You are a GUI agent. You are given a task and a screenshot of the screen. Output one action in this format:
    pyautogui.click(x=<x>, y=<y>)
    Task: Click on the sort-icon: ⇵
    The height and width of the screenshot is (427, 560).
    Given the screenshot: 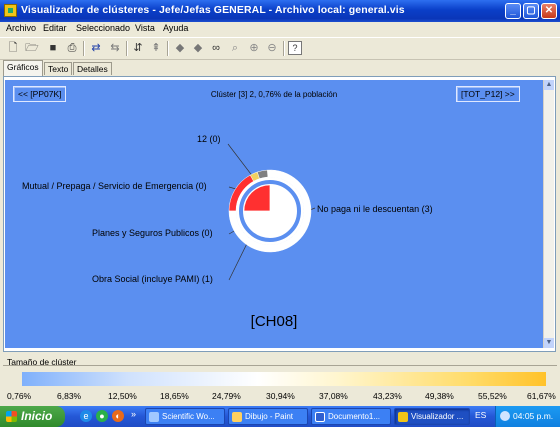 What is the action you would take?
    pyautogui.click(x=138, y=48)
    